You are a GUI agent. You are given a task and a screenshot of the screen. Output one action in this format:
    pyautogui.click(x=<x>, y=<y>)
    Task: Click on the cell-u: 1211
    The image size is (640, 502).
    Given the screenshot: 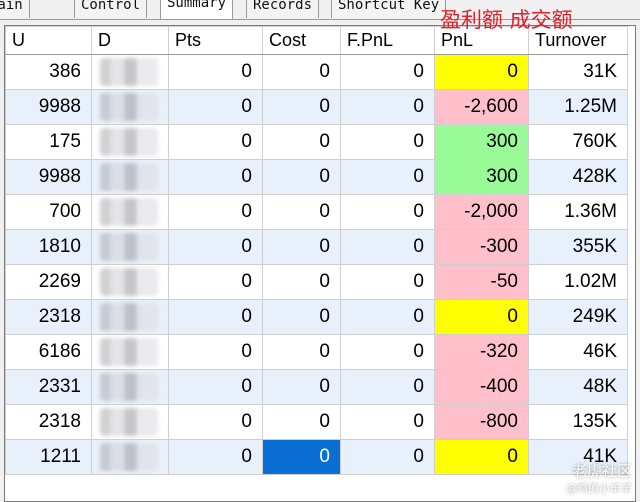 What is the action you would take?
    pyautogui.click(x=48, y=457)
    